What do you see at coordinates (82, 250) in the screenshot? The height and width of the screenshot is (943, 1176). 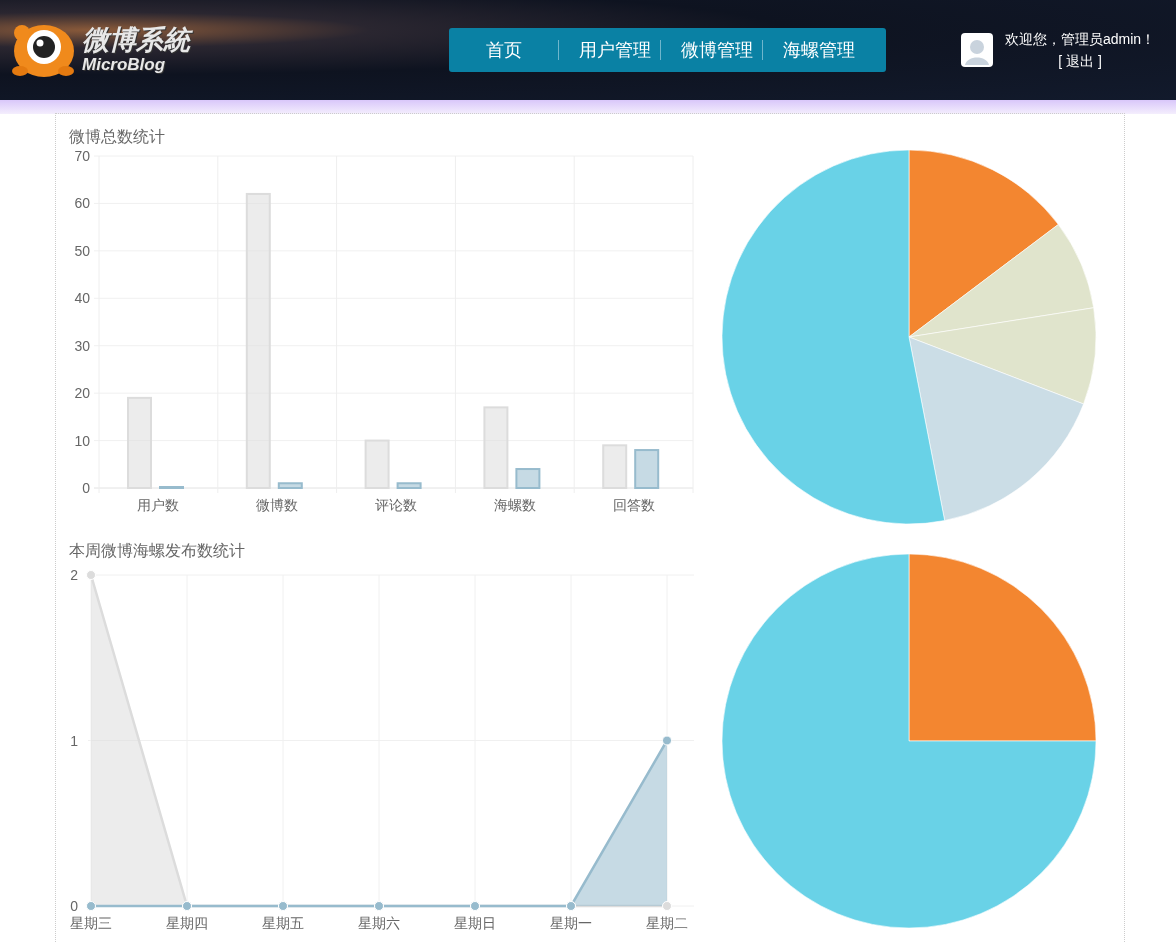 I see `axis-tick-label: 50` at bounding box center [82, 250].